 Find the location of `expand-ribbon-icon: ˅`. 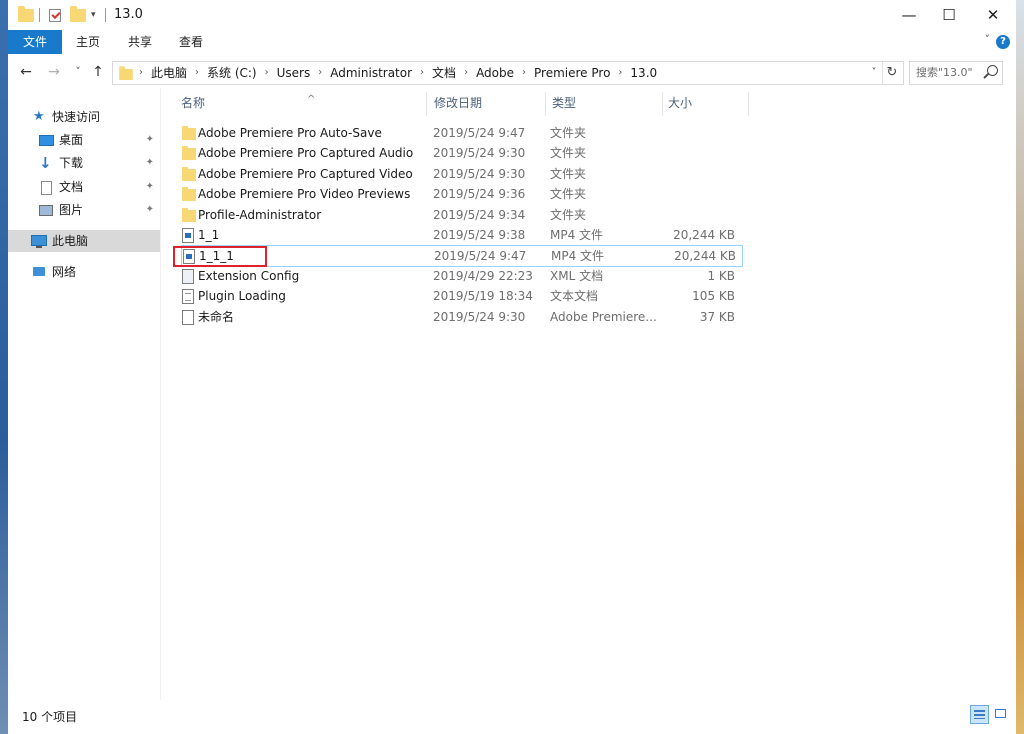

expand-ribbon-icon: ˅ is located at coordinates (988, 39).